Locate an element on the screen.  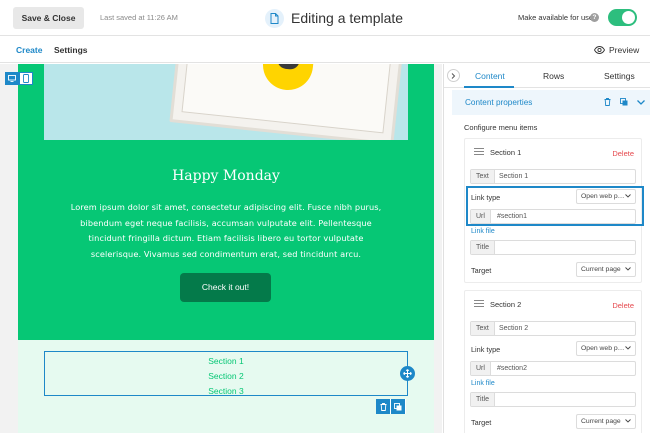
menu-item-name: Section 2 is located at coordinates (506, 304).